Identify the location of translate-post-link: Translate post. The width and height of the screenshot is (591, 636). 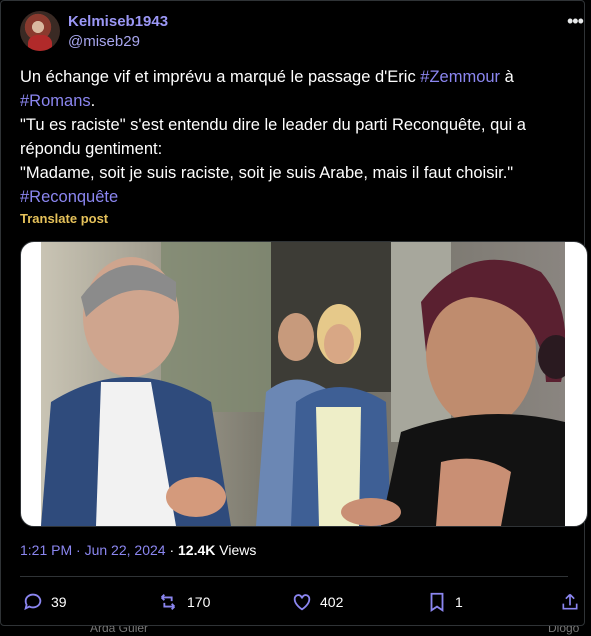
(64, 218).